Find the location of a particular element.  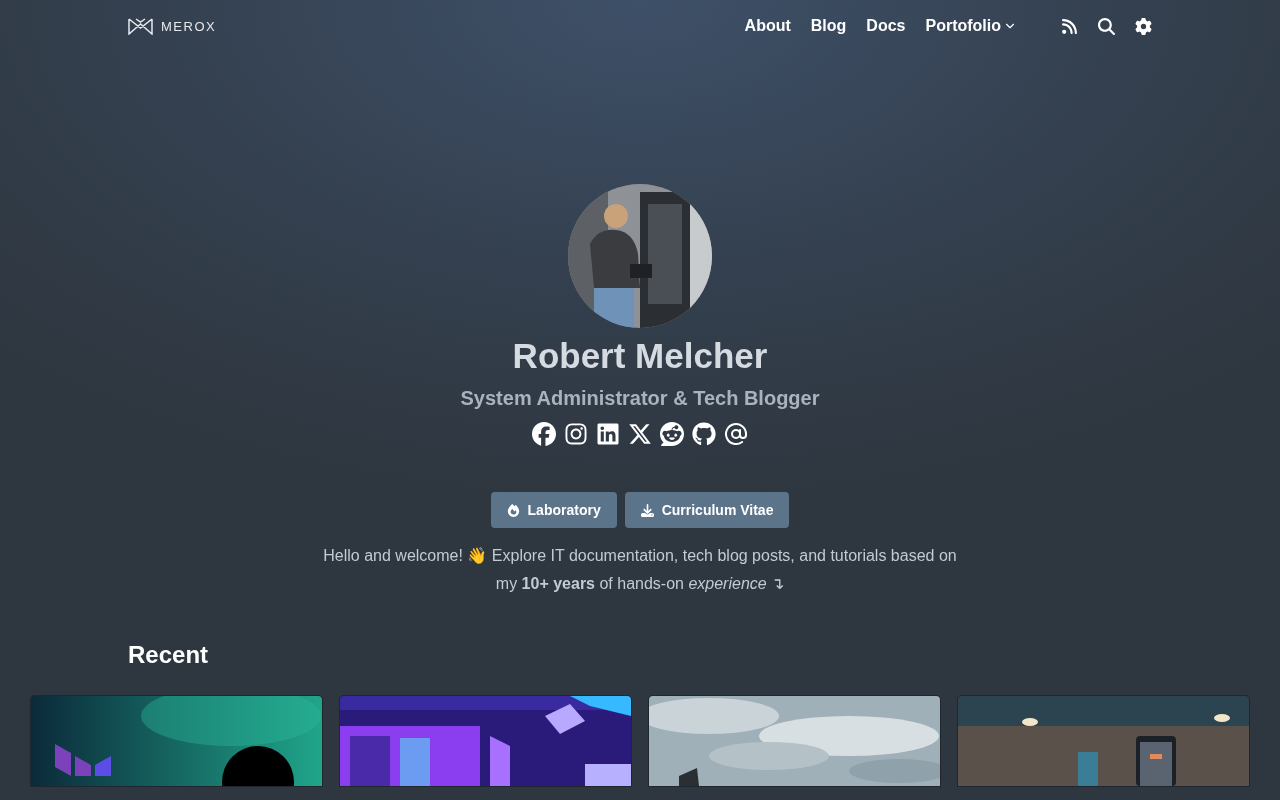

linkedin-icon is located at coordinates (608, 434).